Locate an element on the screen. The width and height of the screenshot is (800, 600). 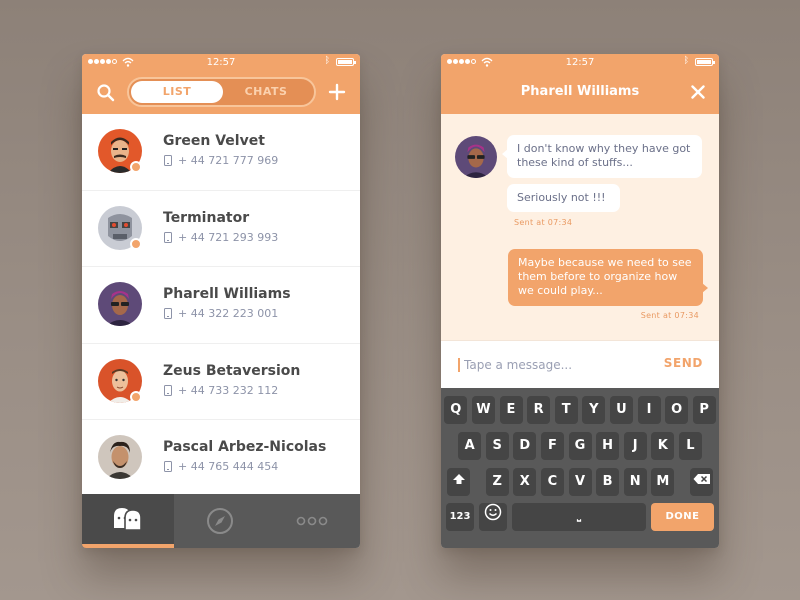
backspace-key is located at coordinates (701, 482).